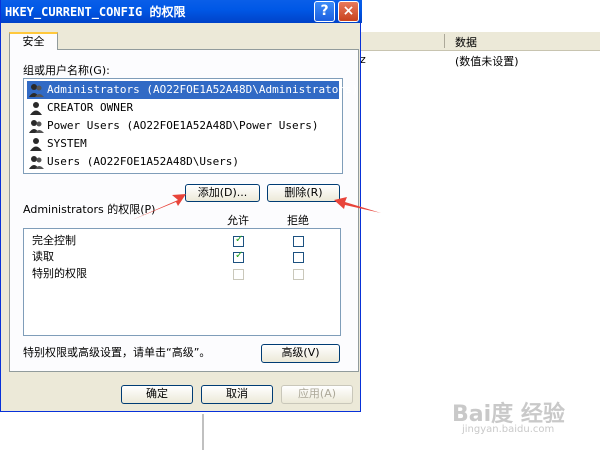 This screenshot has width=600, height=450. What do you see at coordinates (298, 220) in the screenshot?
I see `deny-header: 拒绝` at bounding box center [298, 220].